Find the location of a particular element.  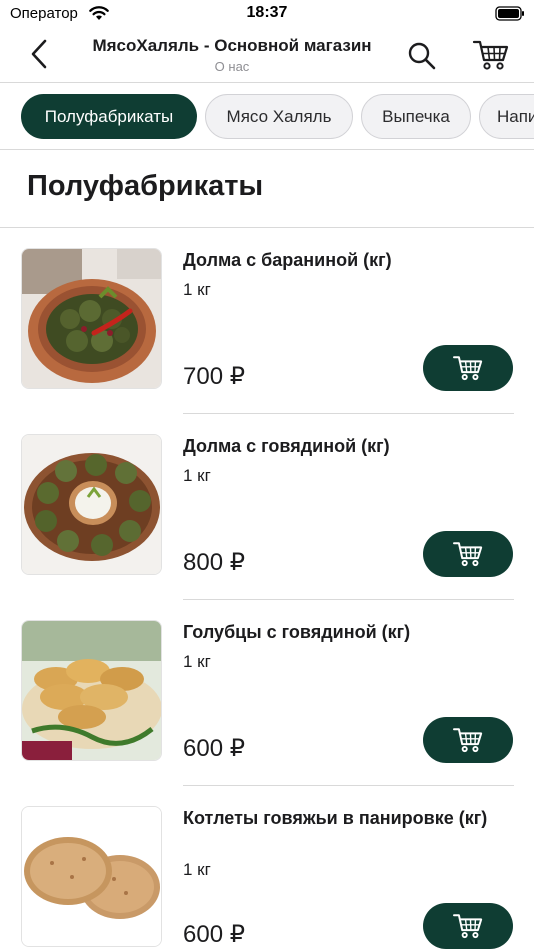

navigation-bar: МясоХаляль - Основной магазин О нас is located at coordinates (267, 55).